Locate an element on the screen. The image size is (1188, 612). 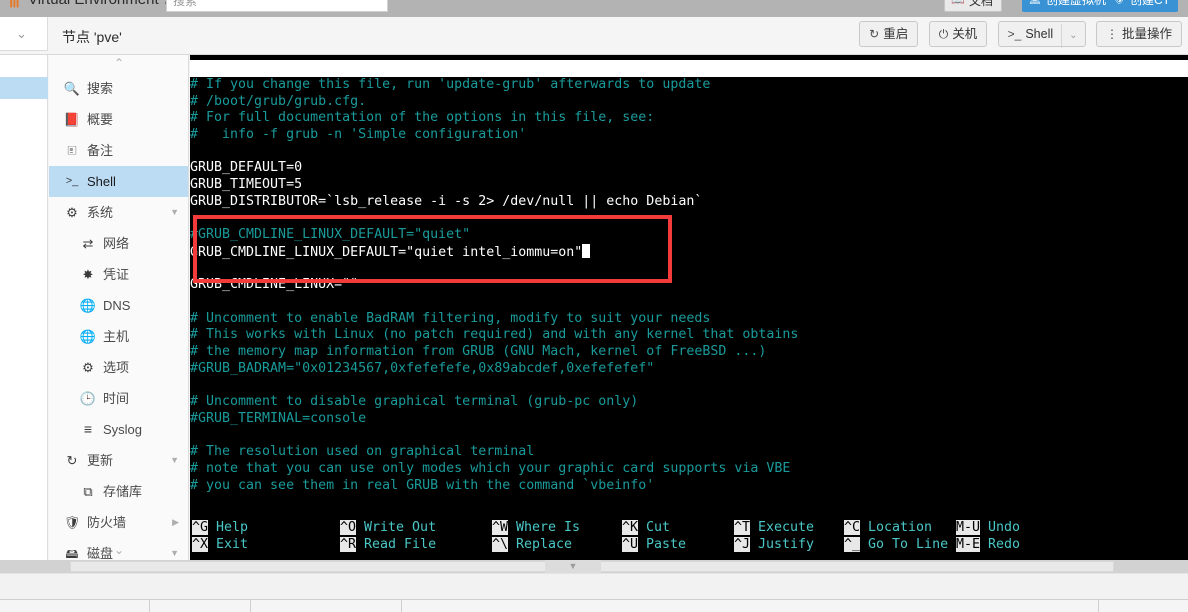
scroll-down-handle: ▼ is located at coordinates (573, 566).